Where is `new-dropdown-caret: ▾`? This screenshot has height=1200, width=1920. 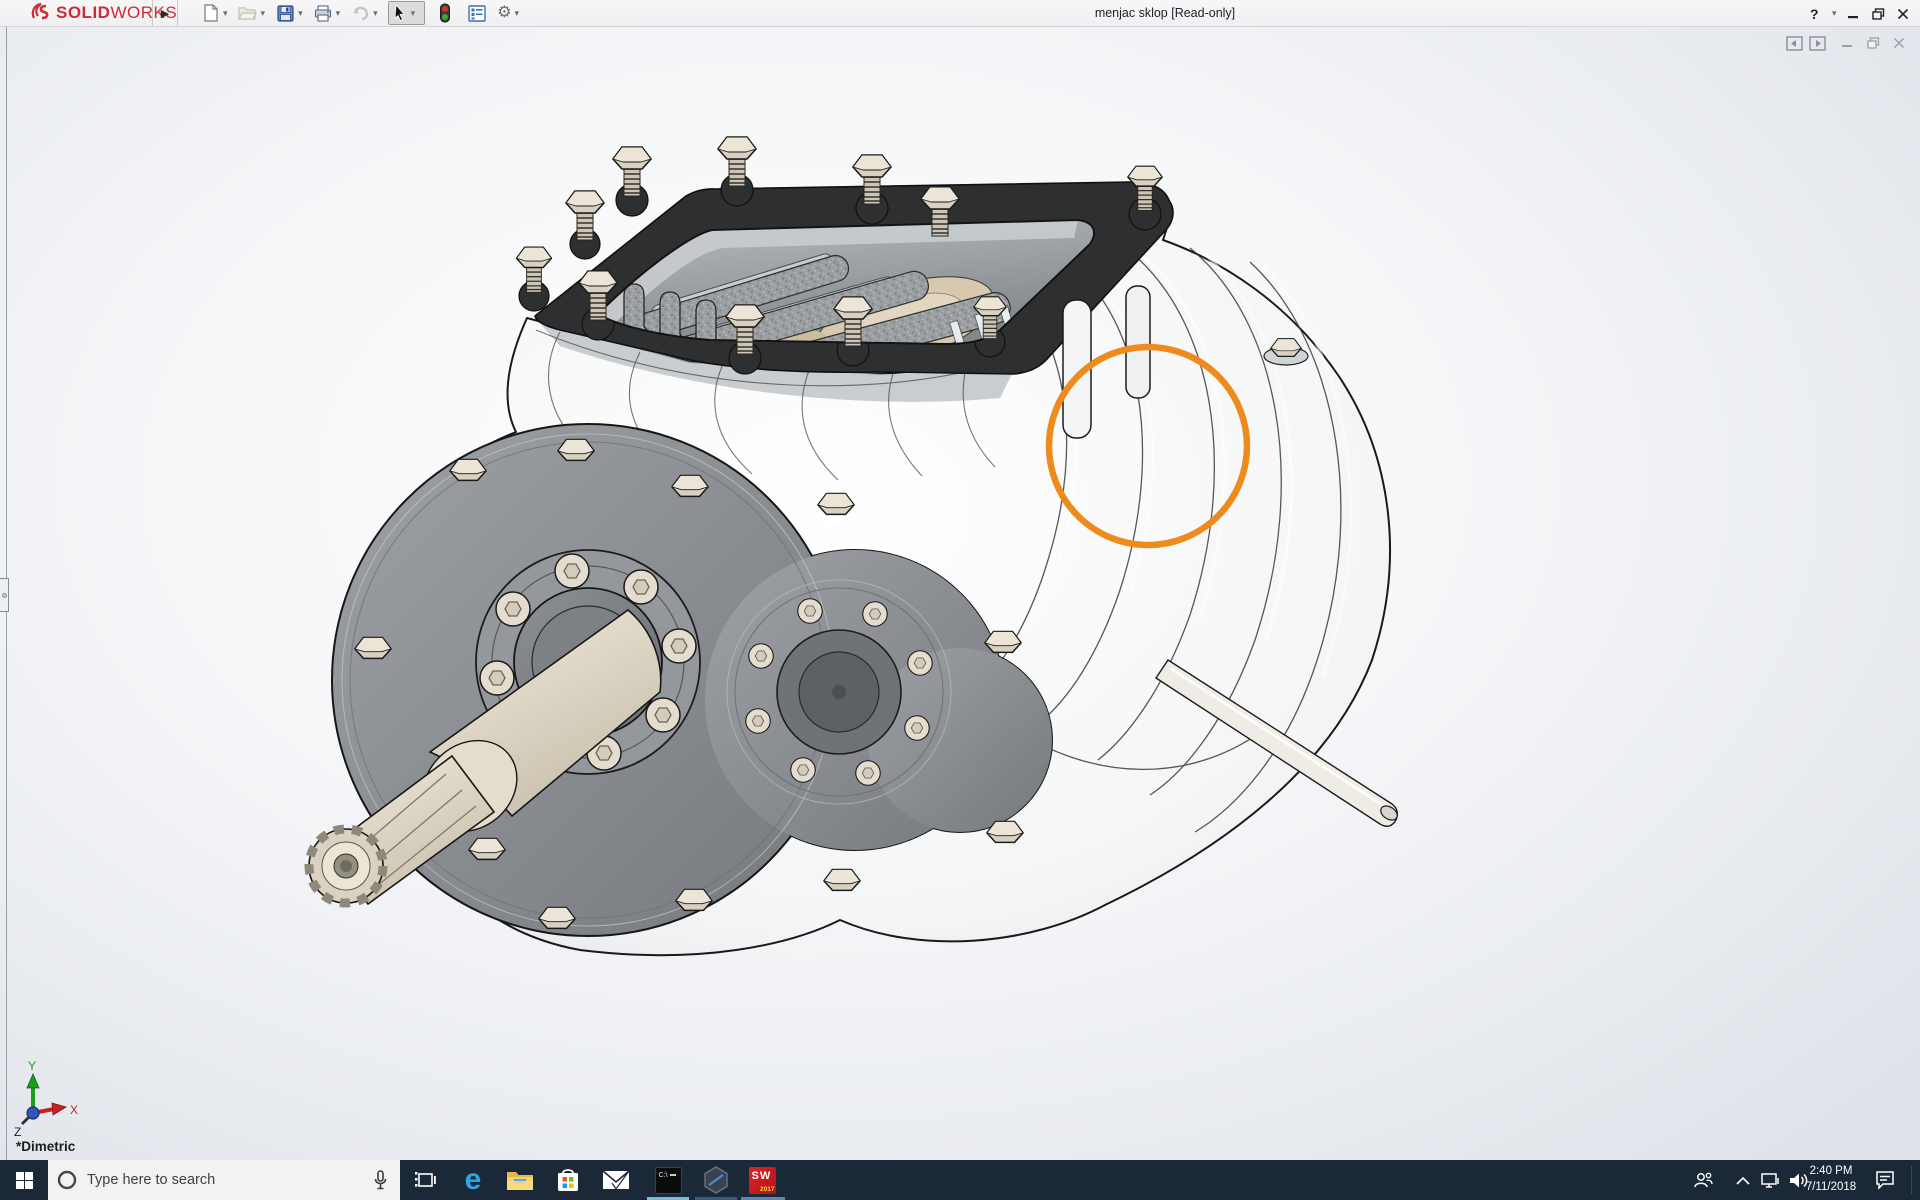 new-dropdown-caret: ▾ is located at coordinates (225, 13).